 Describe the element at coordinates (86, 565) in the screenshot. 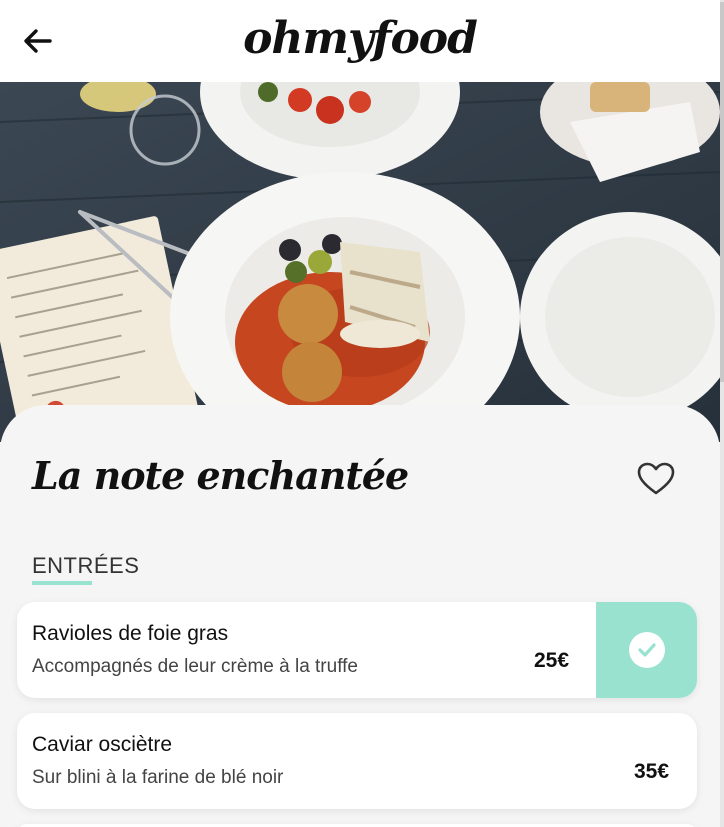

I see `section-title-entrees: ENTRÉES` at that location.